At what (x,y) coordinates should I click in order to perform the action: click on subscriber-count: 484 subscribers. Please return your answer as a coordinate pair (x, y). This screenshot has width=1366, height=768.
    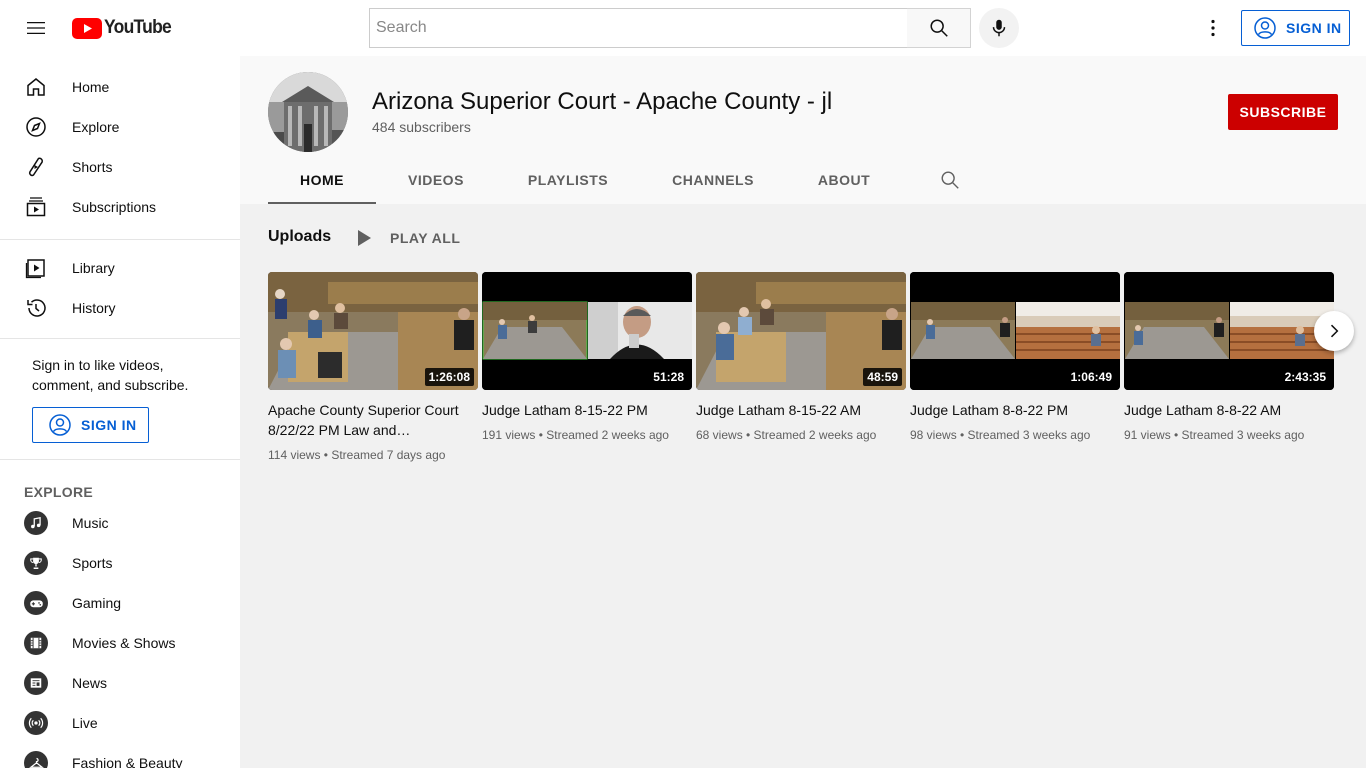
    Looking at the image, I should click on (421, 127).